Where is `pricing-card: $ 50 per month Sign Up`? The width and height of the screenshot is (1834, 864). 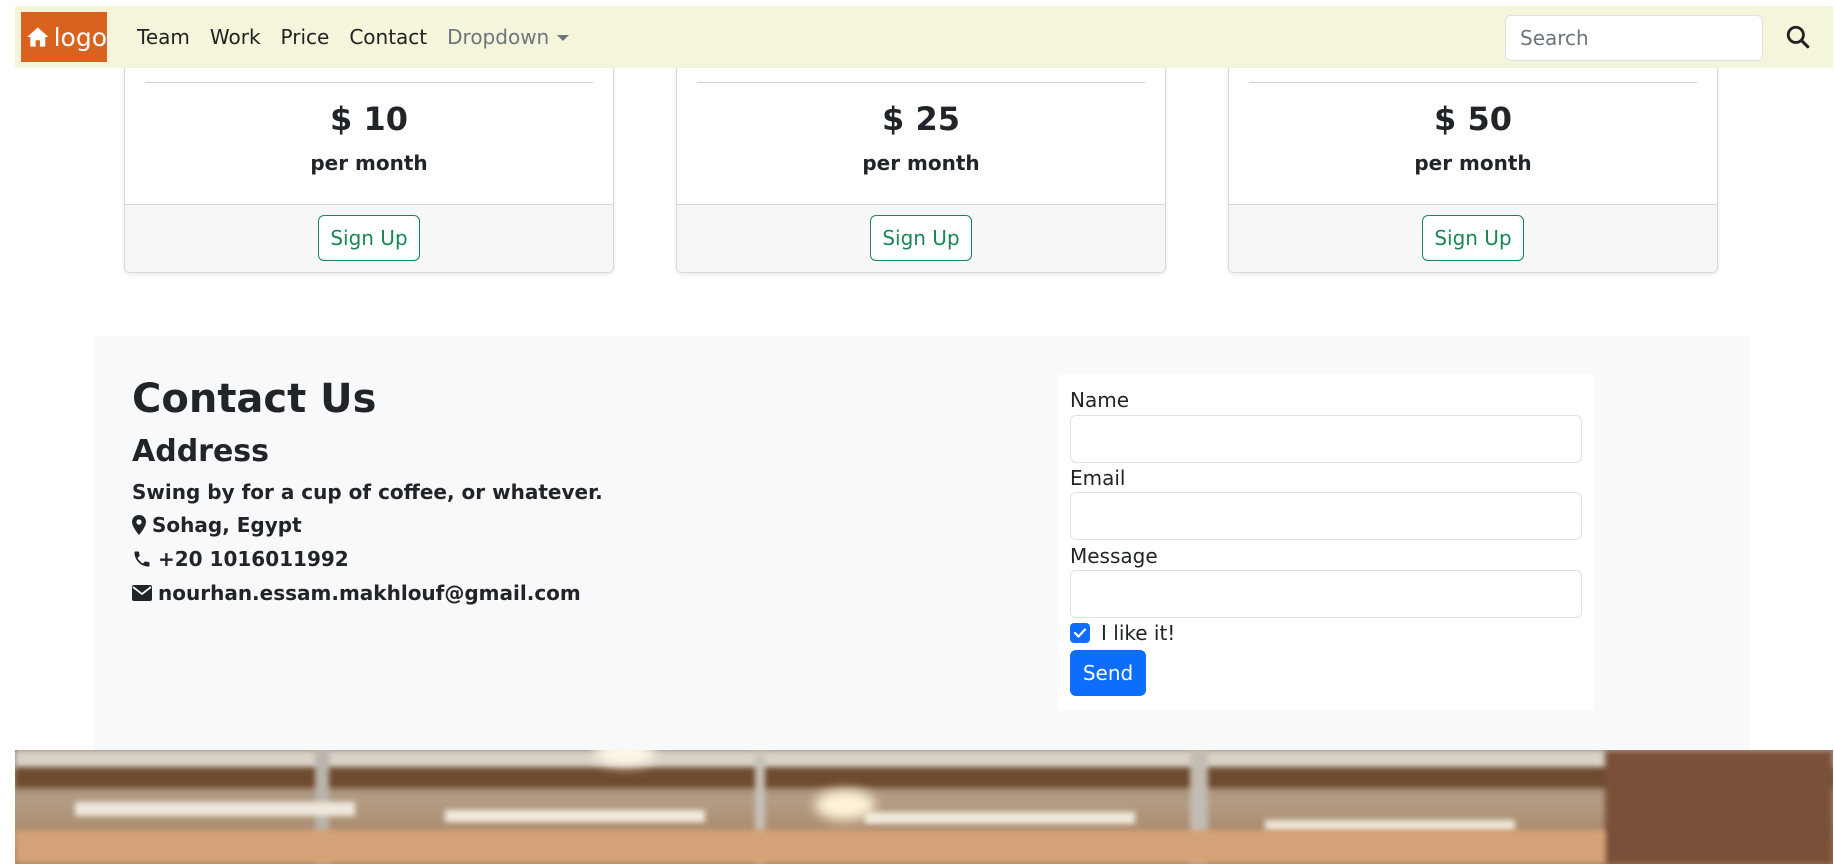
pricing-card: $ 50 per month Sign Up is located at coordinates (1473, 170).